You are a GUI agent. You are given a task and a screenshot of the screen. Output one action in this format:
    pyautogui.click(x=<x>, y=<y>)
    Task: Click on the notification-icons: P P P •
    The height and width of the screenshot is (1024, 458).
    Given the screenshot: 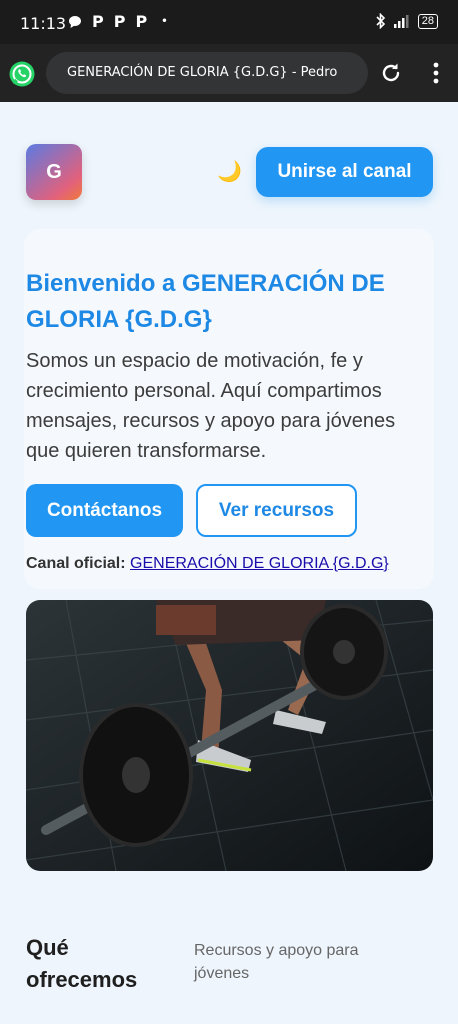 What is the action you would take?
    pyautogui.click(x=118, y=21)
    